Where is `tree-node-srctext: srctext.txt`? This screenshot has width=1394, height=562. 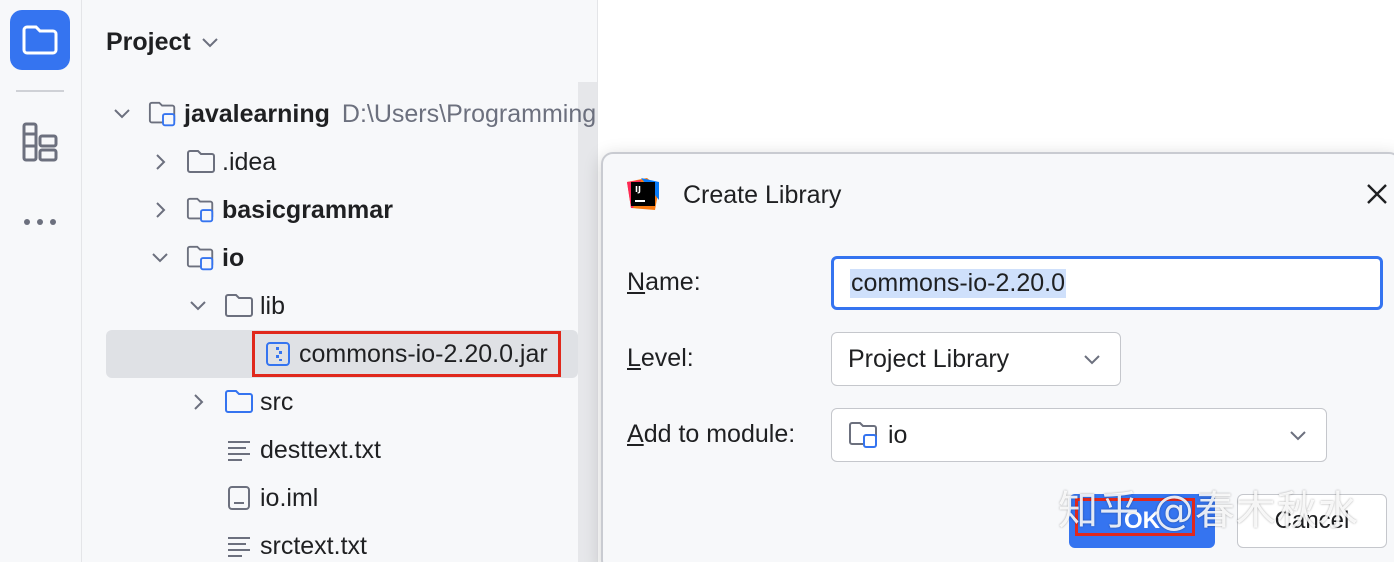
tree-node-srctext: srctext.txt is located at coordinates (330, 542).